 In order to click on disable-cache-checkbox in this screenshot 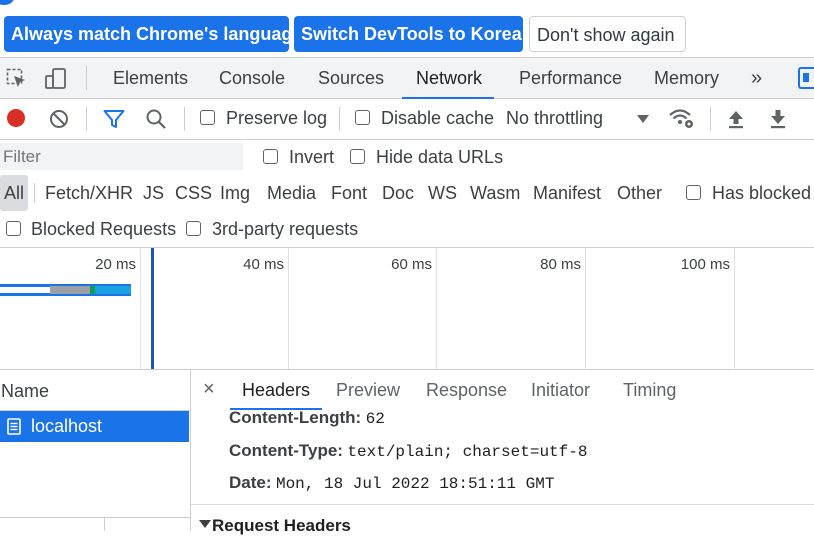, I will do `click(362, 117)`.